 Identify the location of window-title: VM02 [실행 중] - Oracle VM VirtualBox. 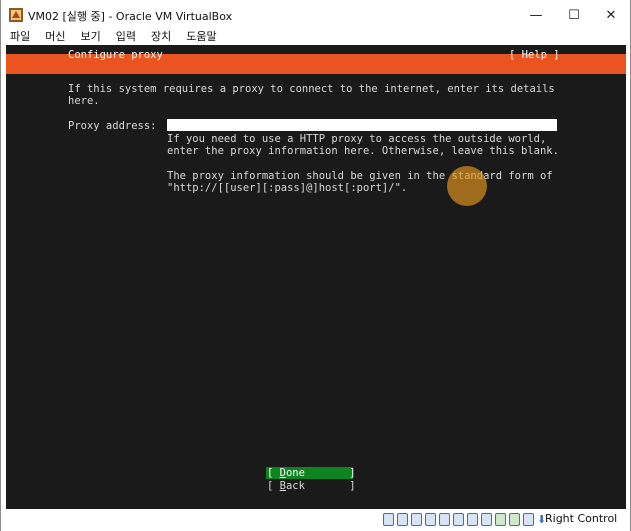
(130, 16).